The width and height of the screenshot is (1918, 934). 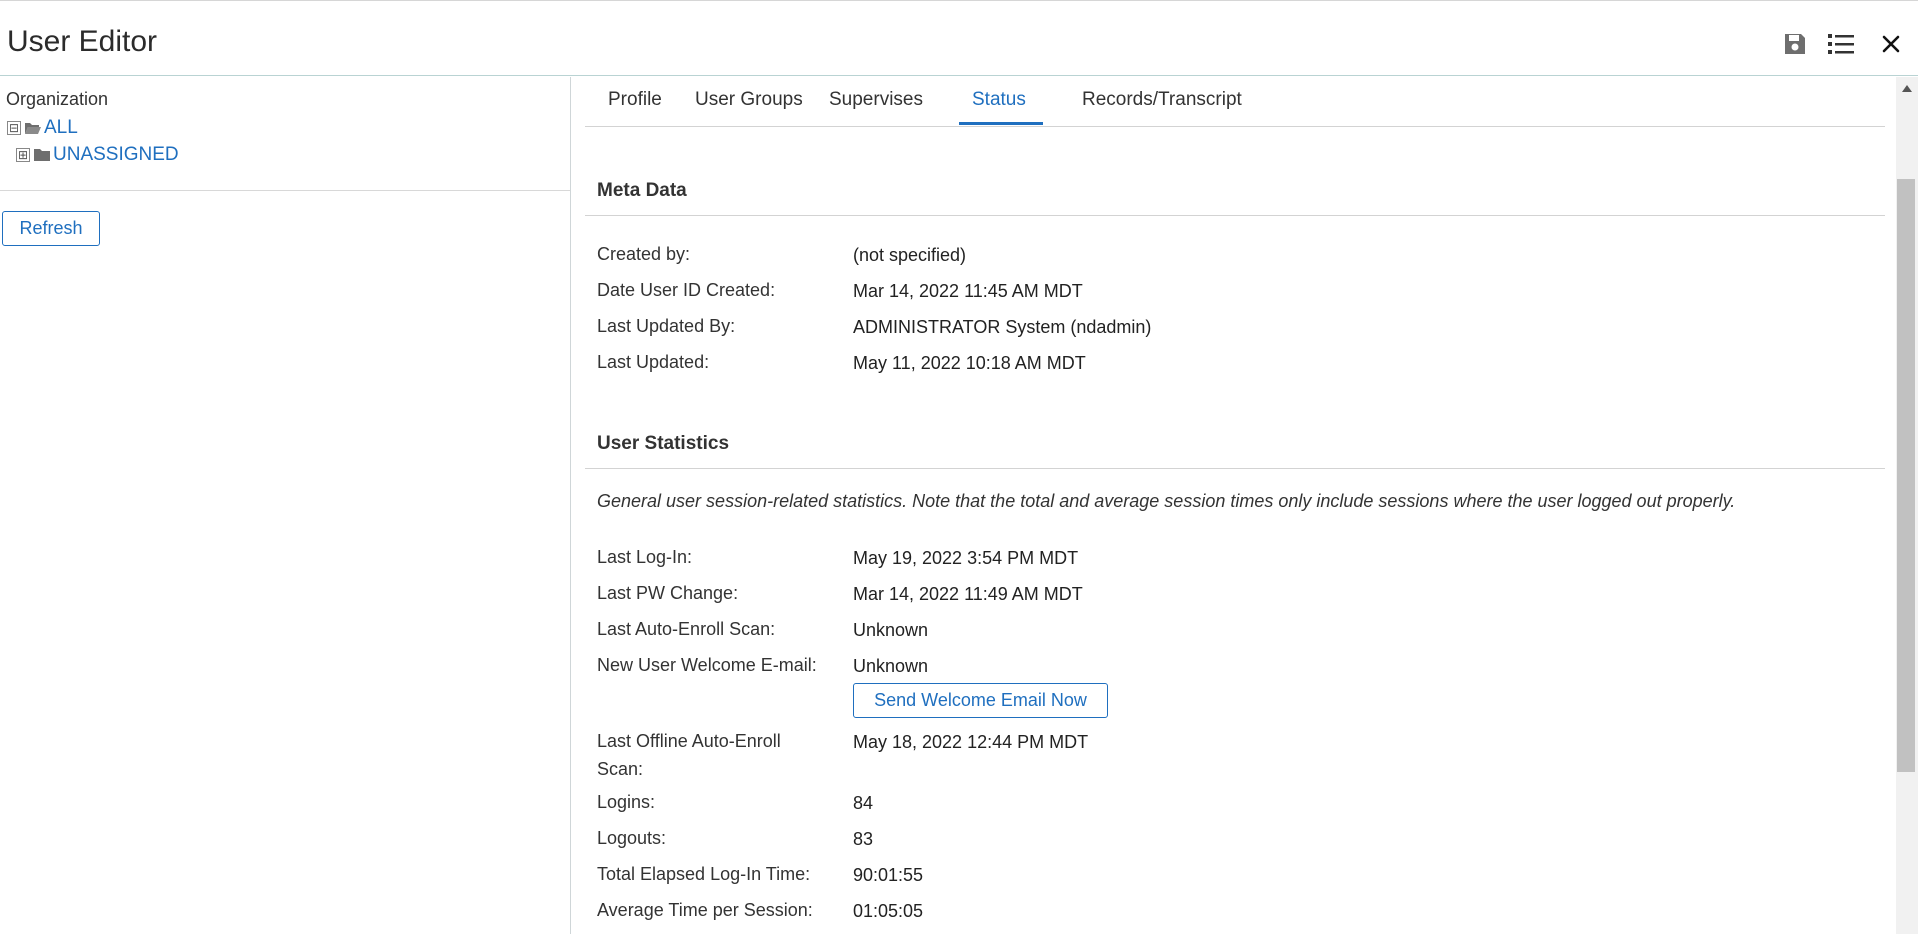 What do you see at coordinates (626, 802) in the screenshot?
I see `logins-label: Logins:` at bounding box center [626, 802].